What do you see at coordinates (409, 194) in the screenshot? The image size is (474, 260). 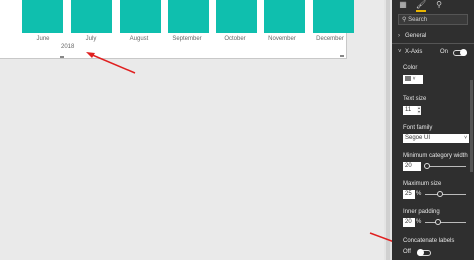 I see `max-size-input: 25` at bounding box center [409, 194].